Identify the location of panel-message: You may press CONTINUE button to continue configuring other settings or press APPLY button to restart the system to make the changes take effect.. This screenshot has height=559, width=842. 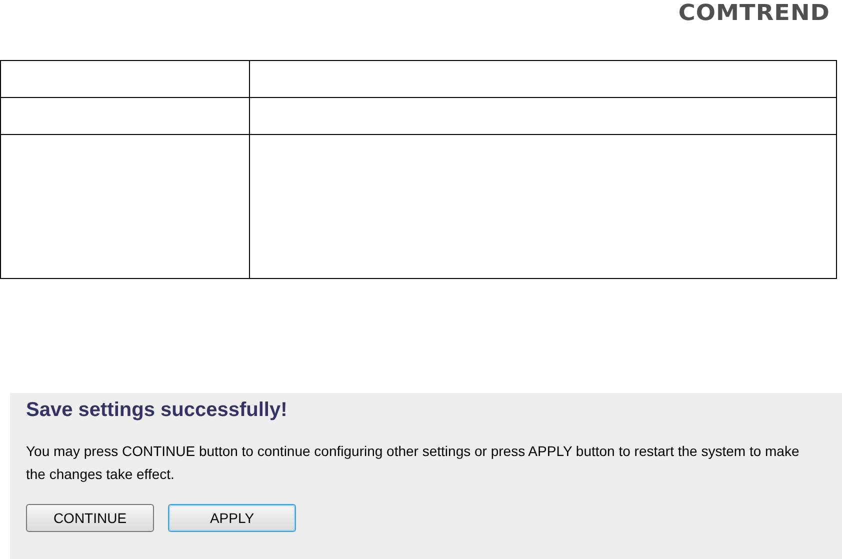
(413, 463).